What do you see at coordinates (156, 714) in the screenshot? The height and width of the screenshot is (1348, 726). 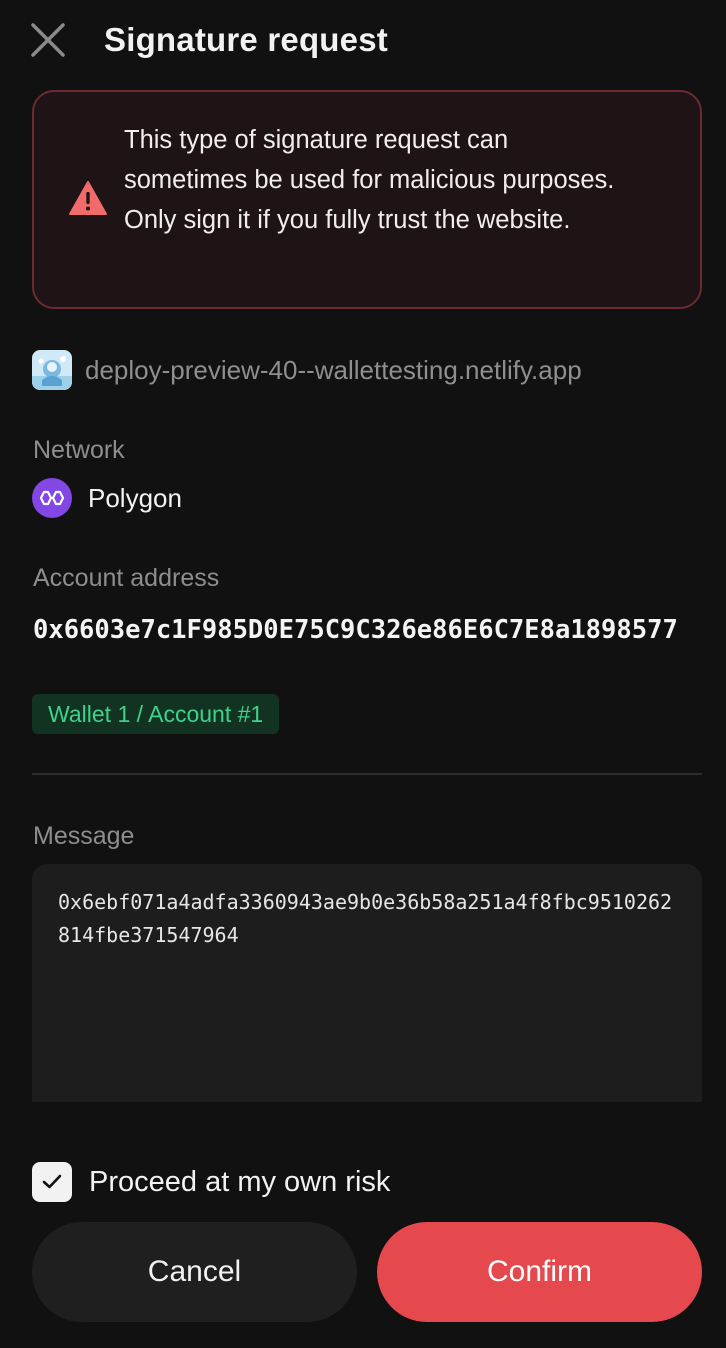 I see `account-badge: Wallet 1 / Account #1` at bounding box center [156, 714].